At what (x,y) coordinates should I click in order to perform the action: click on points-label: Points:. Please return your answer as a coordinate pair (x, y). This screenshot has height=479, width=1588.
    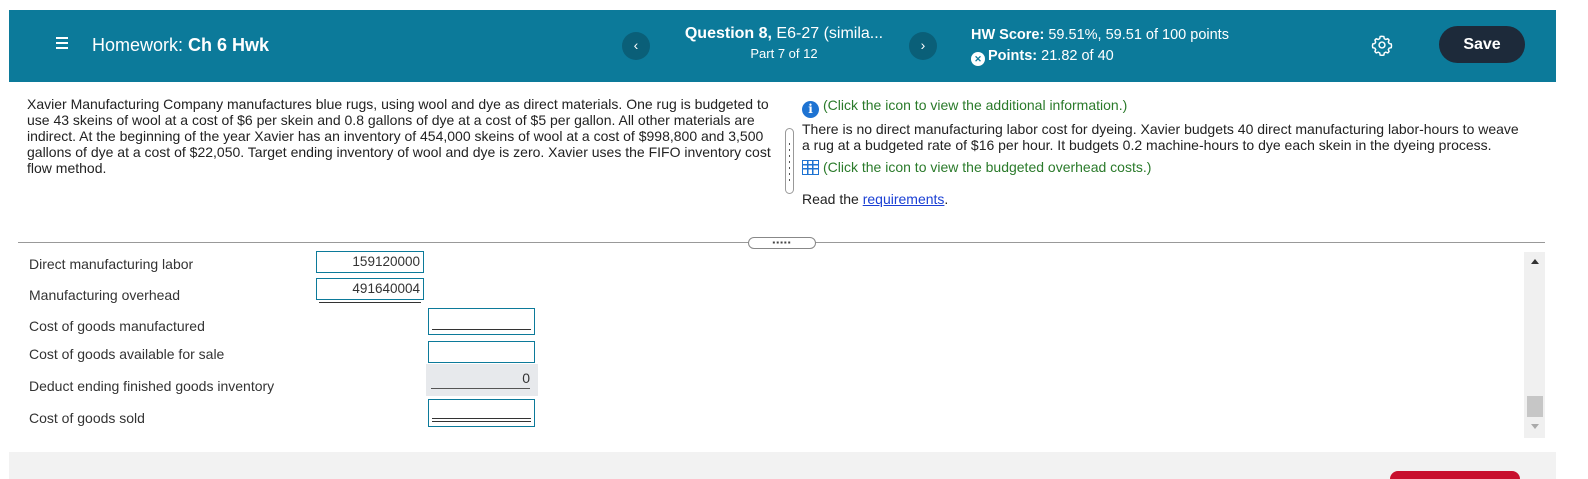
    Looking at the image, I should click on (1013, 56).